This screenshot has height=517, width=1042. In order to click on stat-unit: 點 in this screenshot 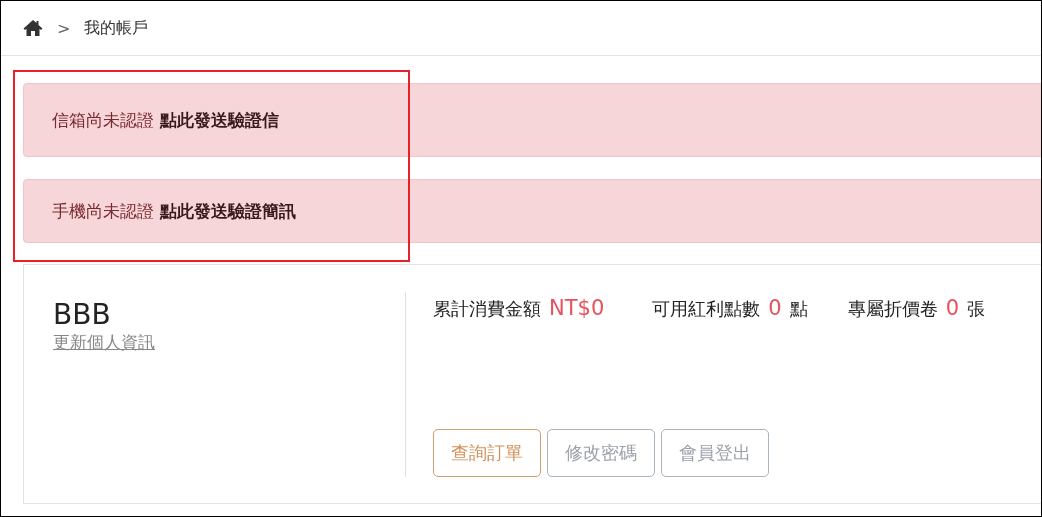, I will do `click(798, 308)`.